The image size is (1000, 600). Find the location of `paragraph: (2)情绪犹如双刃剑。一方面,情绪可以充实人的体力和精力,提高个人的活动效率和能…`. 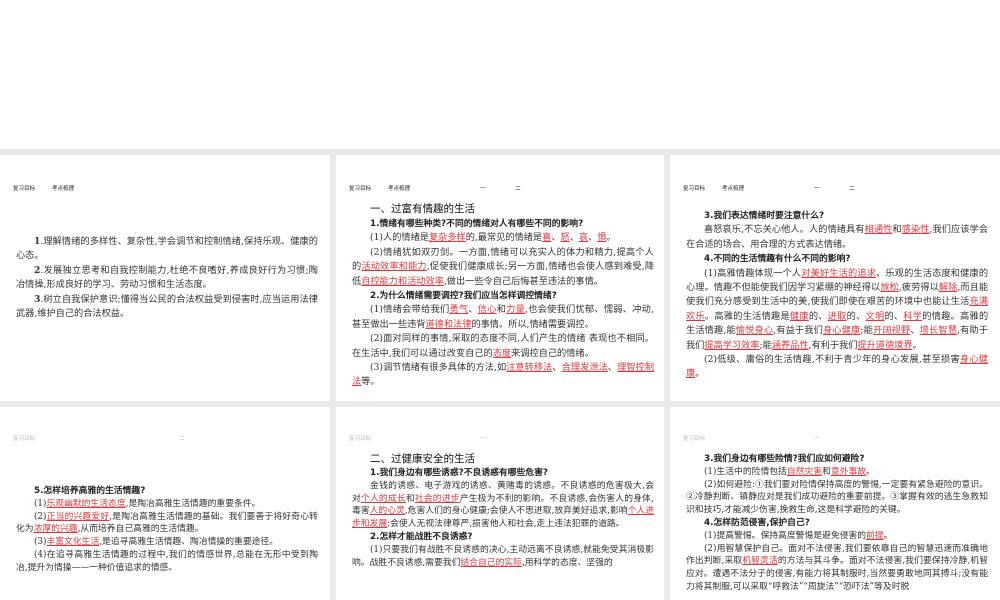

paragraph: (2)情绪犹如双刃剑。一方面,情绪可以充实人的体力和精力,提高个人的活动效率和能… is located at coordinates (503, 267).